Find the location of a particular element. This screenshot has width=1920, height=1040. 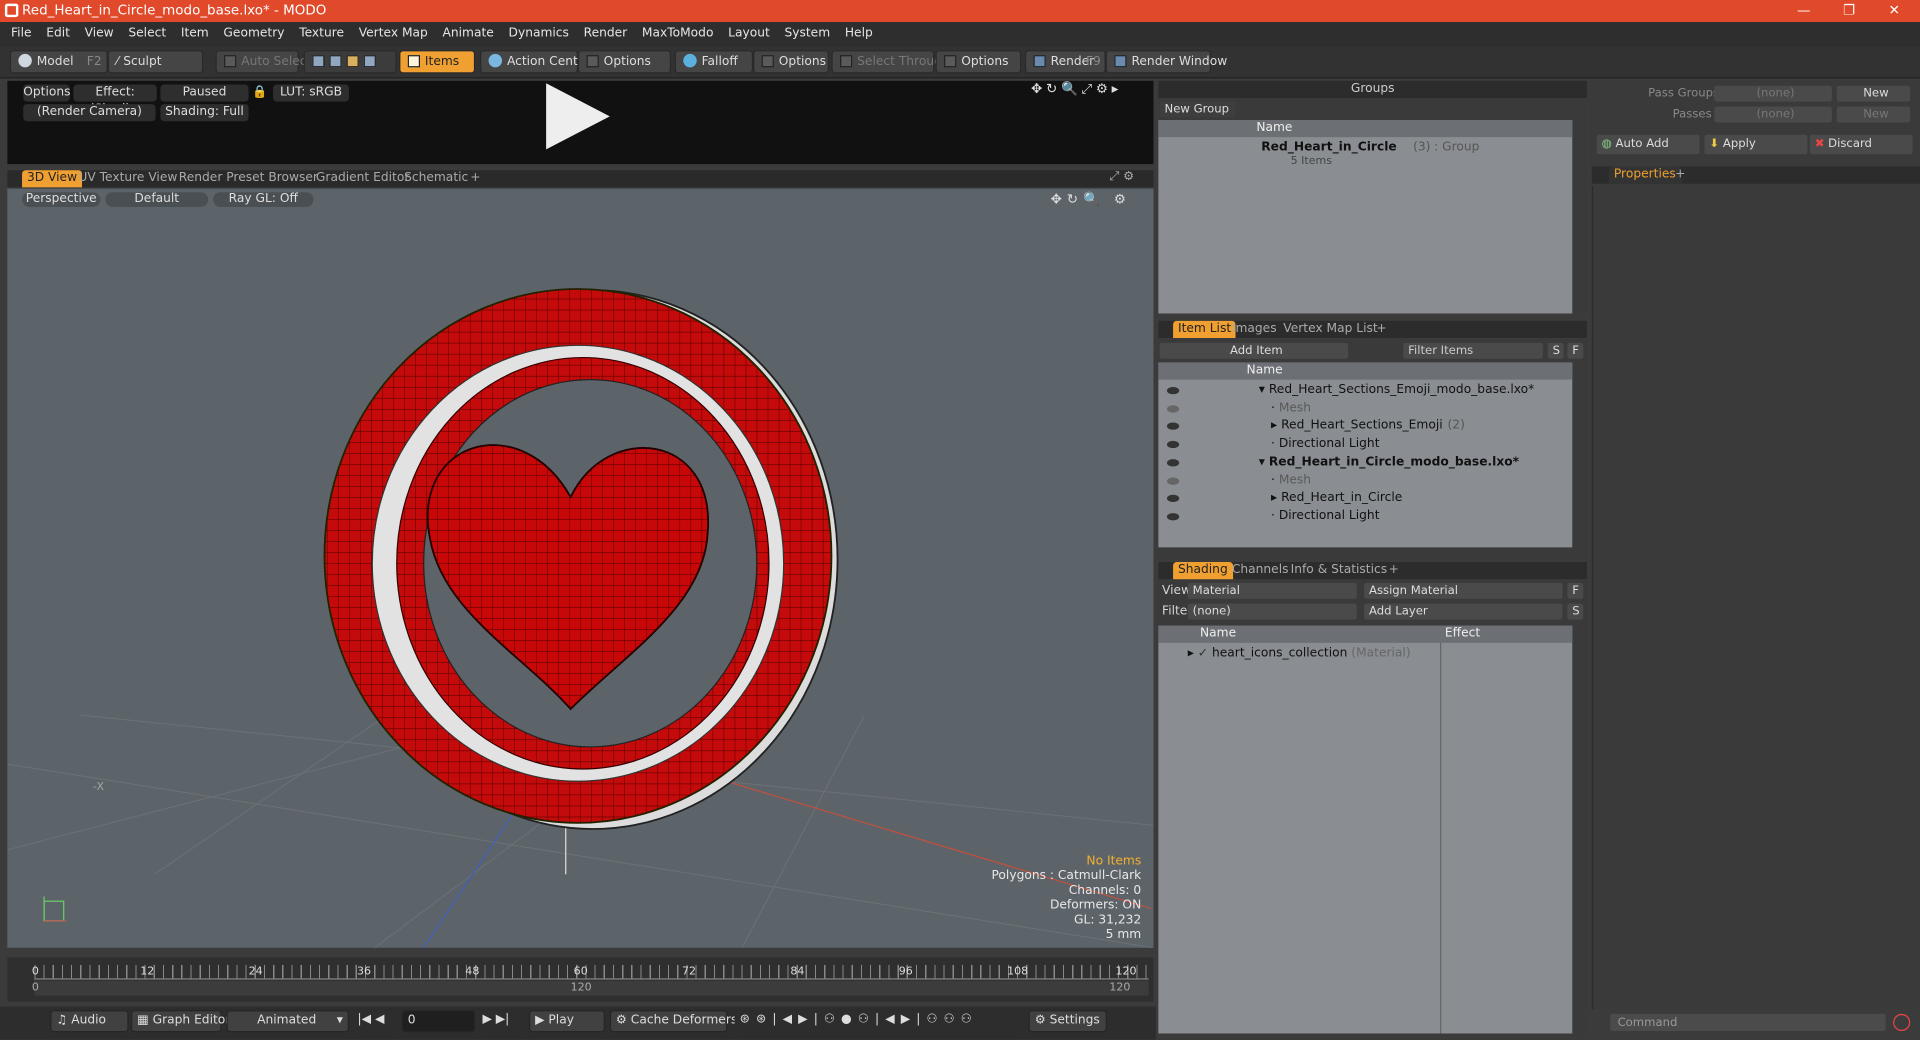

menu-layout: Layout is located at coordinates (749, 34).